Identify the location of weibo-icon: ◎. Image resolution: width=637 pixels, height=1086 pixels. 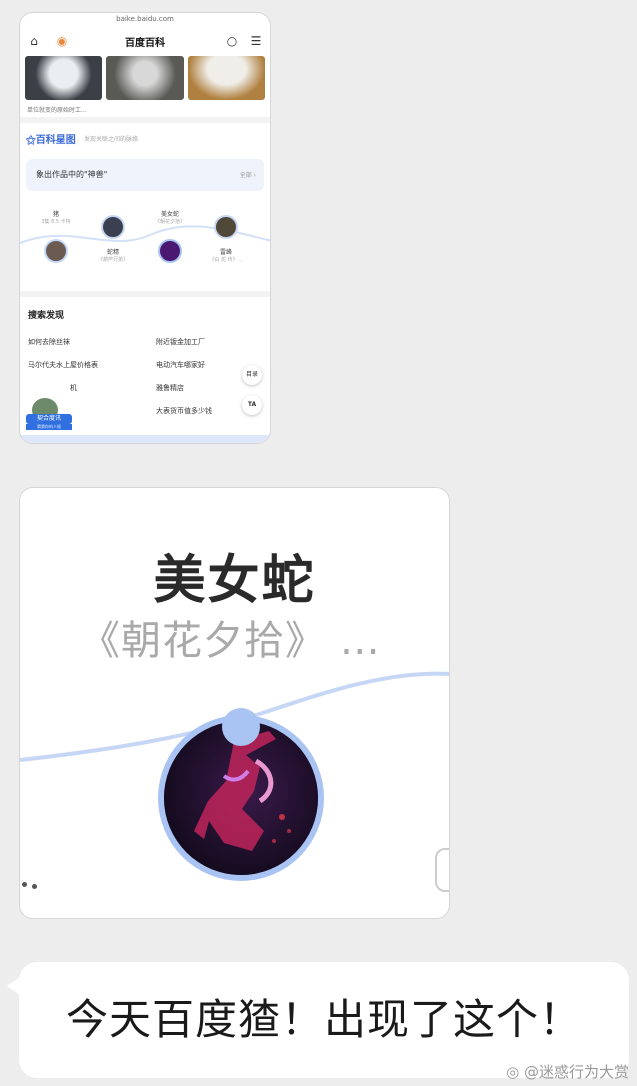
(513, 1072).